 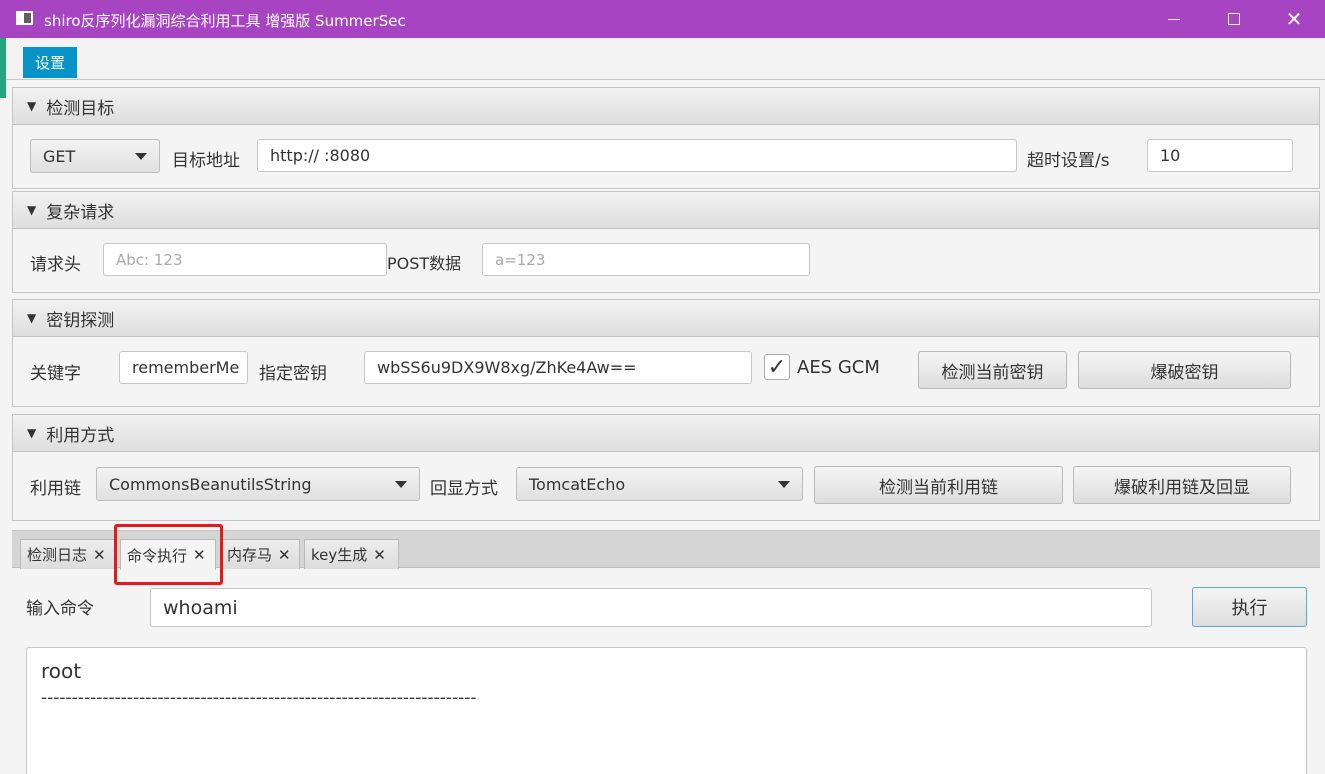 I want to click on section-key-detect-title: 密钥探测, so click(x=80, y=320).